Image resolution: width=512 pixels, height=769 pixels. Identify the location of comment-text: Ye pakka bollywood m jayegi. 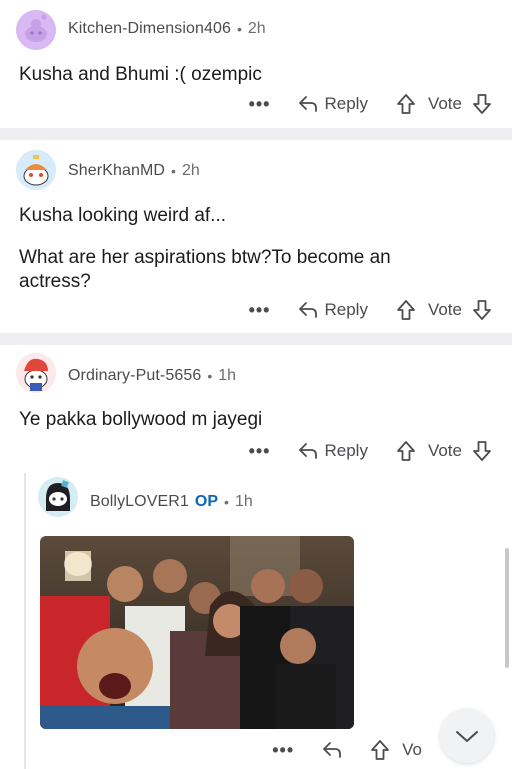
(141, 419).